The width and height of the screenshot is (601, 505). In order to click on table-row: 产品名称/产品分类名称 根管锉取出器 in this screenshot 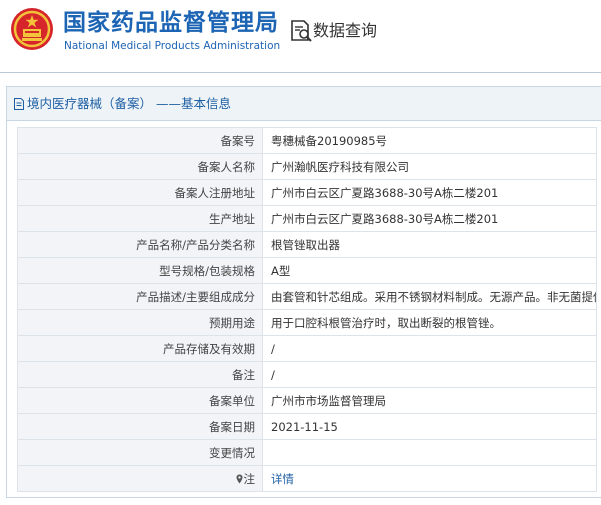, I will do `click(307, 244)`.